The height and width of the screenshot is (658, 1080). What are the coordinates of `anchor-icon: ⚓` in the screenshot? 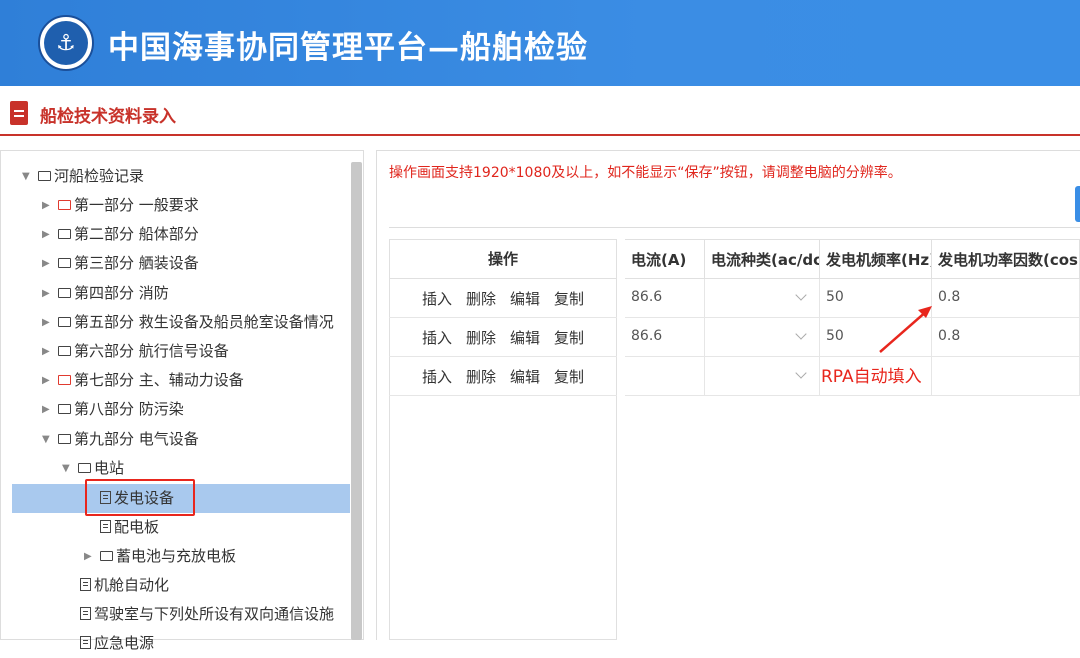 It's located at (66, 43).